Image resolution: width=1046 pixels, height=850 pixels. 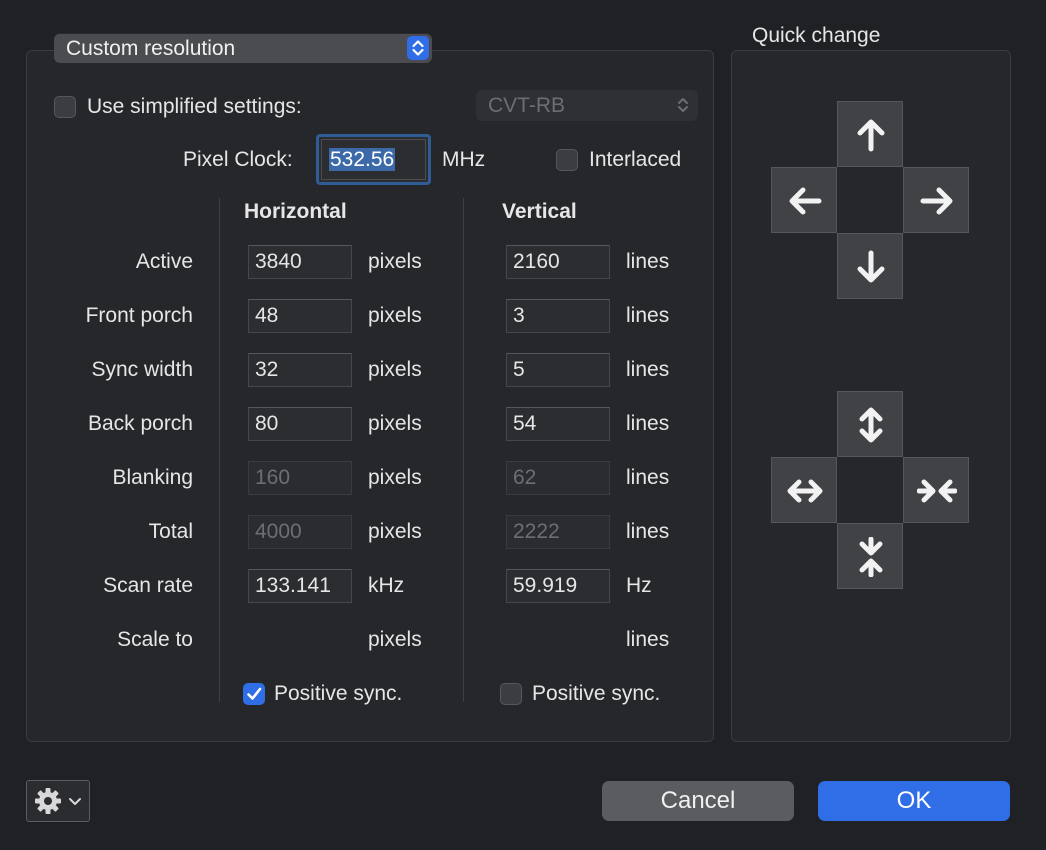 What do you see at coordinates (238, 159) in the screenshot?
I see `pixel-clock-label: Pixel Clock:` at bounding box center [238, 159].